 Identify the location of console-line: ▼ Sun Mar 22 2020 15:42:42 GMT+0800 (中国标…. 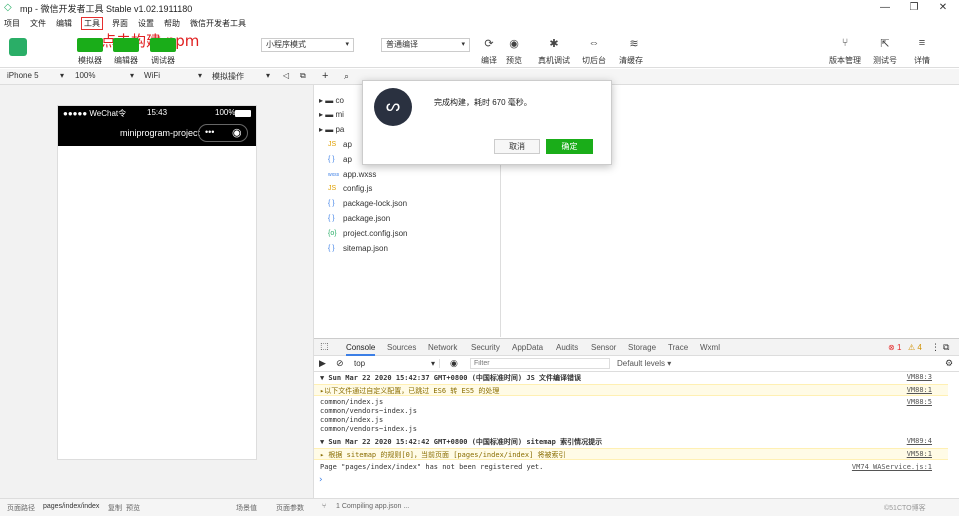
(461, 442).